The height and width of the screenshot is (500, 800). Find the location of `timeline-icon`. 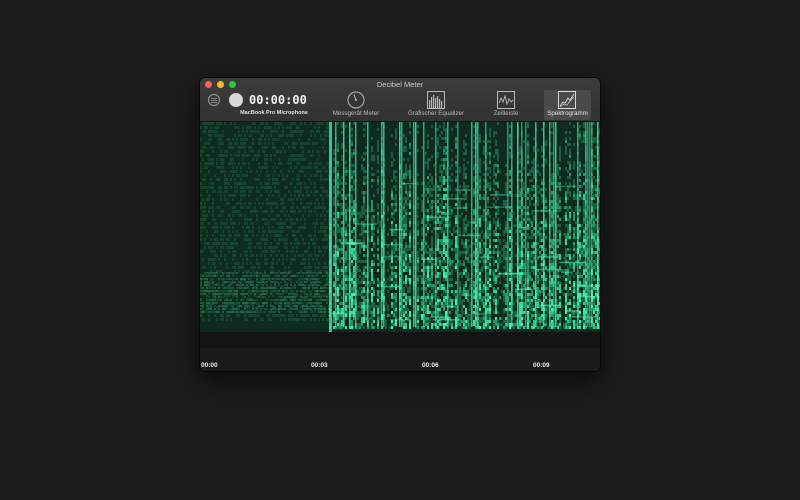

timeline-icon is located at coordinates (506, 100).